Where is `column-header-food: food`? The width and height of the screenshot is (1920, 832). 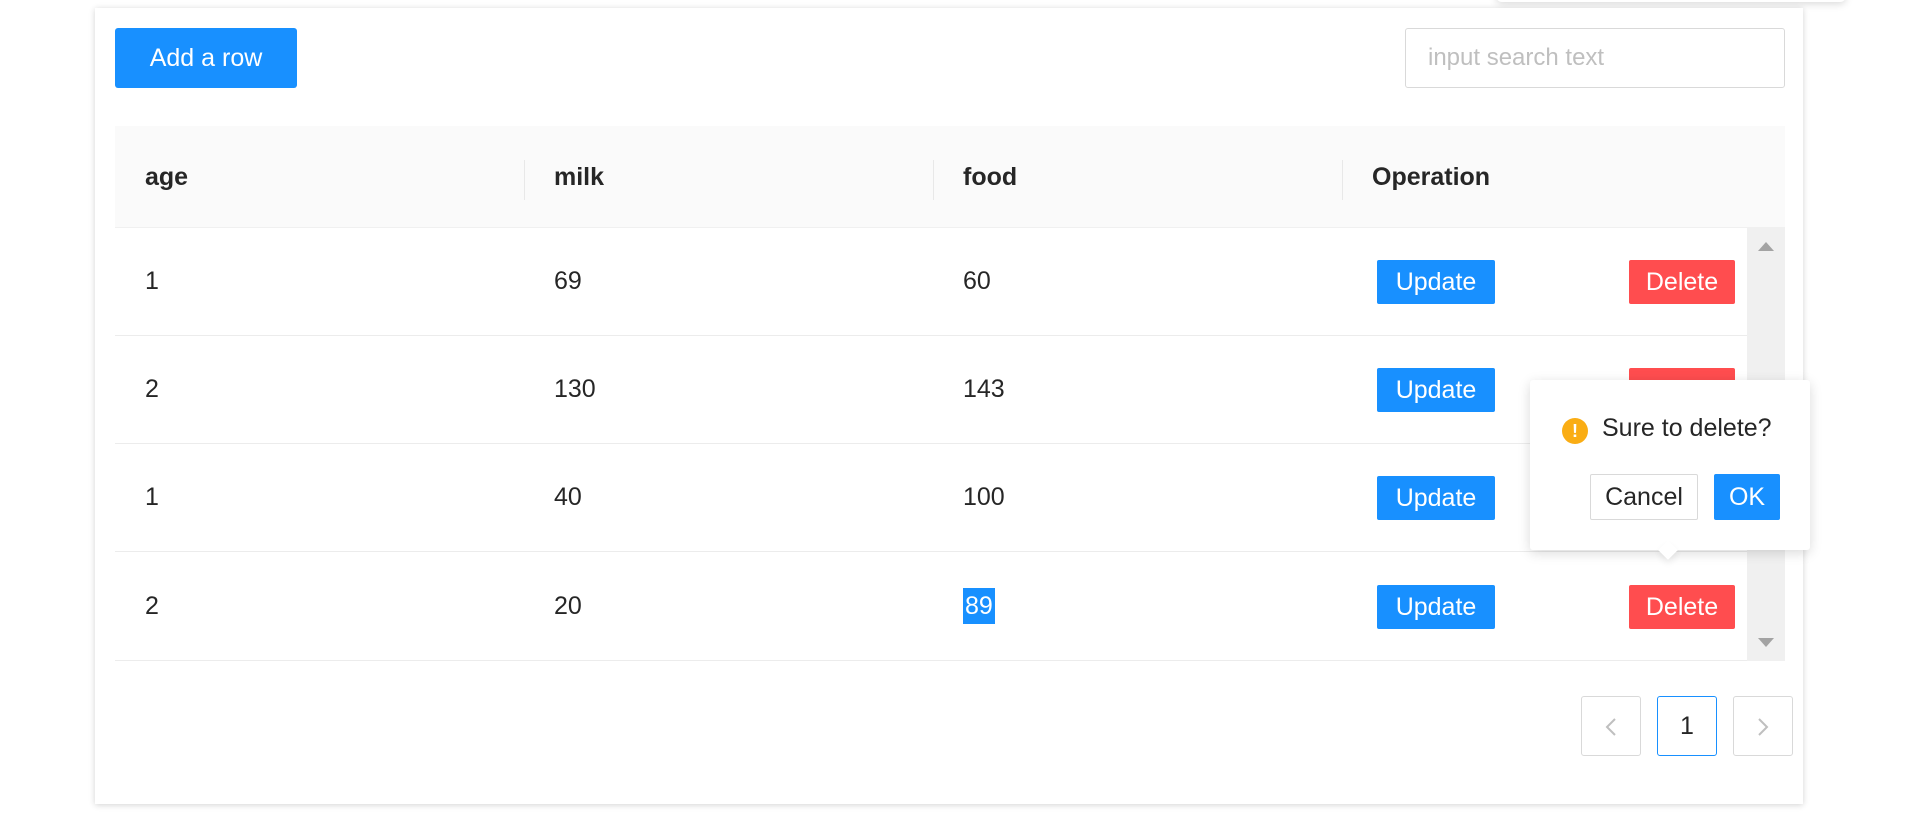
column-header-food: food is located at coordinates (975, 177).